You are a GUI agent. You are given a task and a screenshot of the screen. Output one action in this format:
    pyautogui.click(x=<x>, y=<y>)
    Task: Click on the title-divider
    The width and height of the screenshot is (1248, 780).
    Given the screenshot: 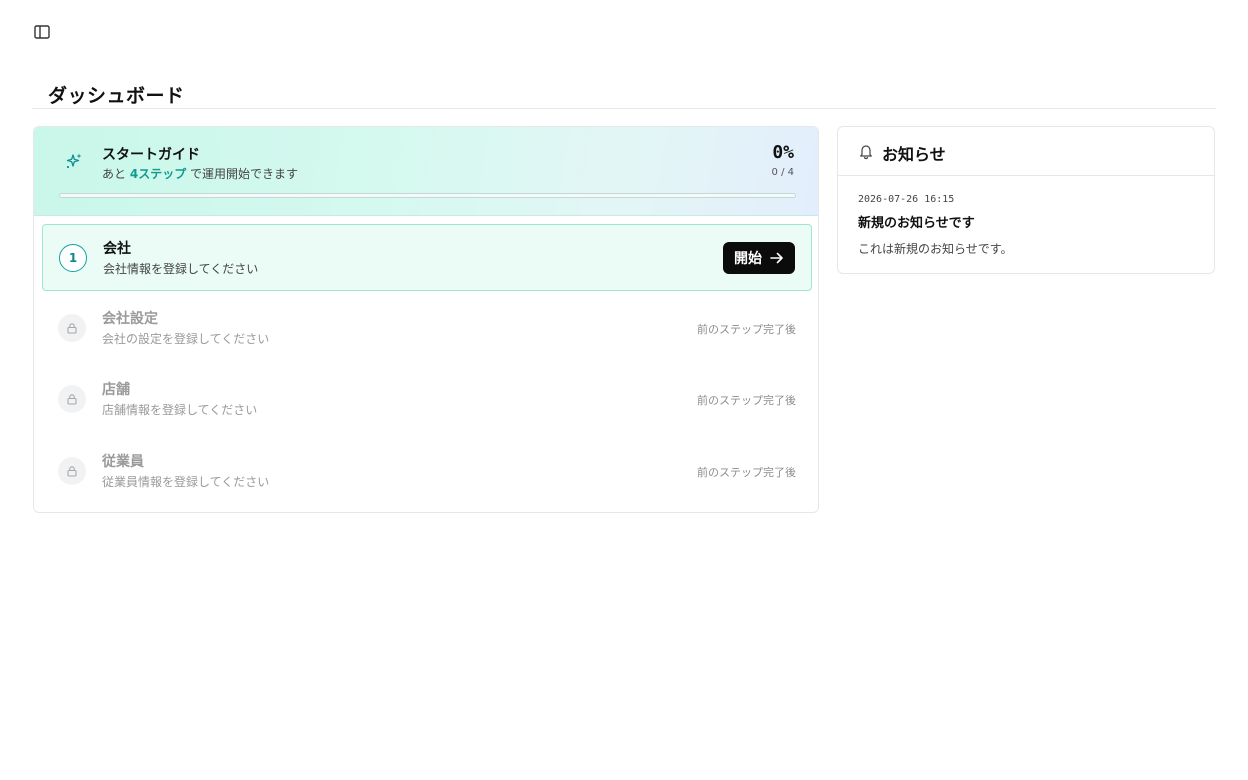 What is the action you would take?
    pyautogui.click(x=624, y=108)
    